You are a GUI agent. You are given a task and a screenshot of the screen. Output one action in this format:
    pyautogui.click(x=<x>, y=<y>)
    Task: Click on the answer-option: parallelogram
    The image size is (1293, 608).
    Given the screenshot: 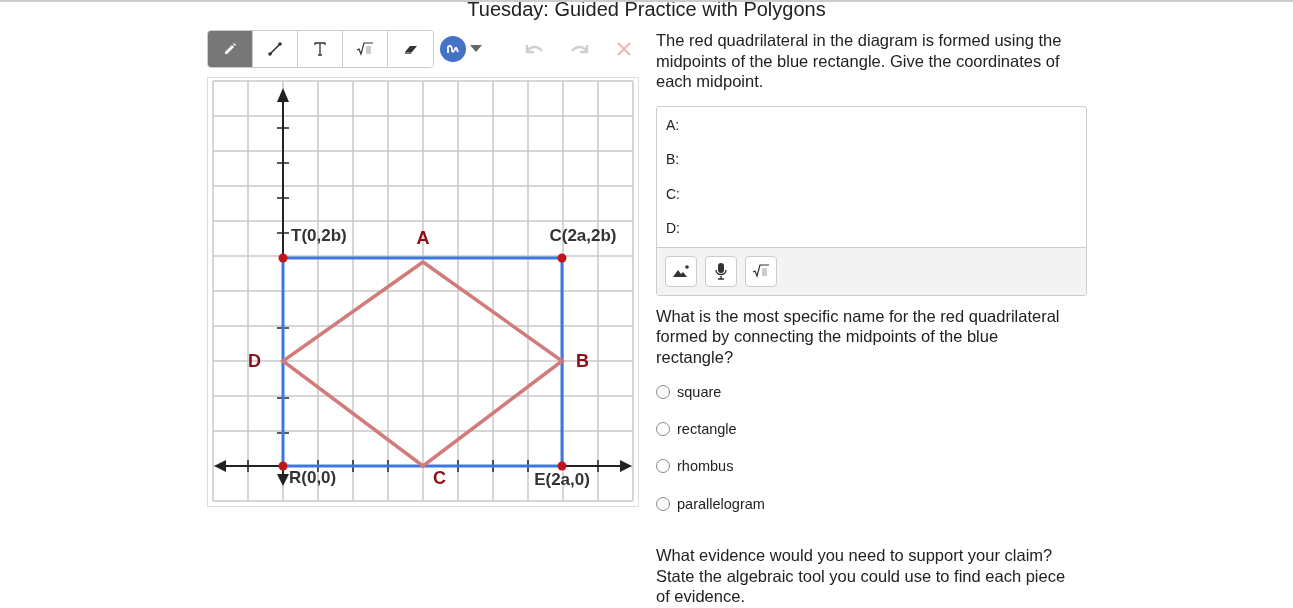 What is the action you would take?
    pyautogui.click(x=871, y=503)
    